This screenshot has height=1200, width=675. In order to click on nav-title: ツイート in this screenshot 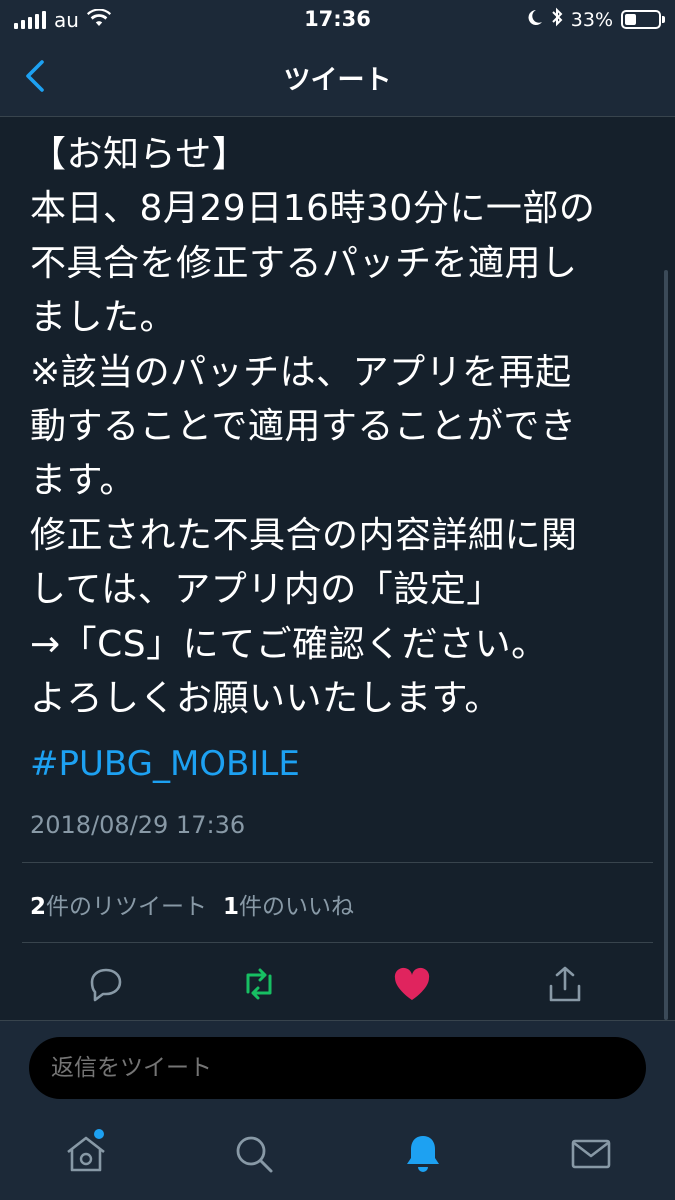, I will do `click(337, 80)`.